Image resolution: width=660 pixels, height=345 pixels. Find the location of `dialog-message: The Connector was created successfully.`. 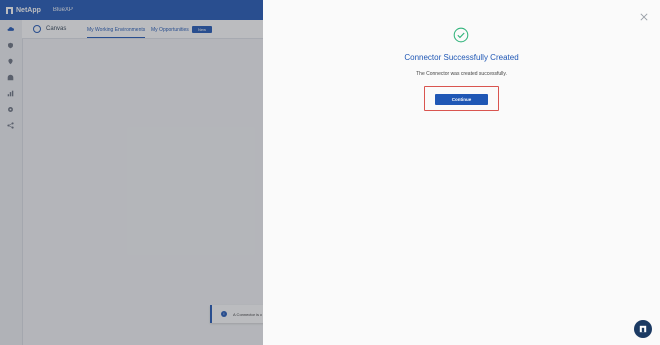

dialog-message: The Connector was created successfully. is located at coordinates (461, 74).